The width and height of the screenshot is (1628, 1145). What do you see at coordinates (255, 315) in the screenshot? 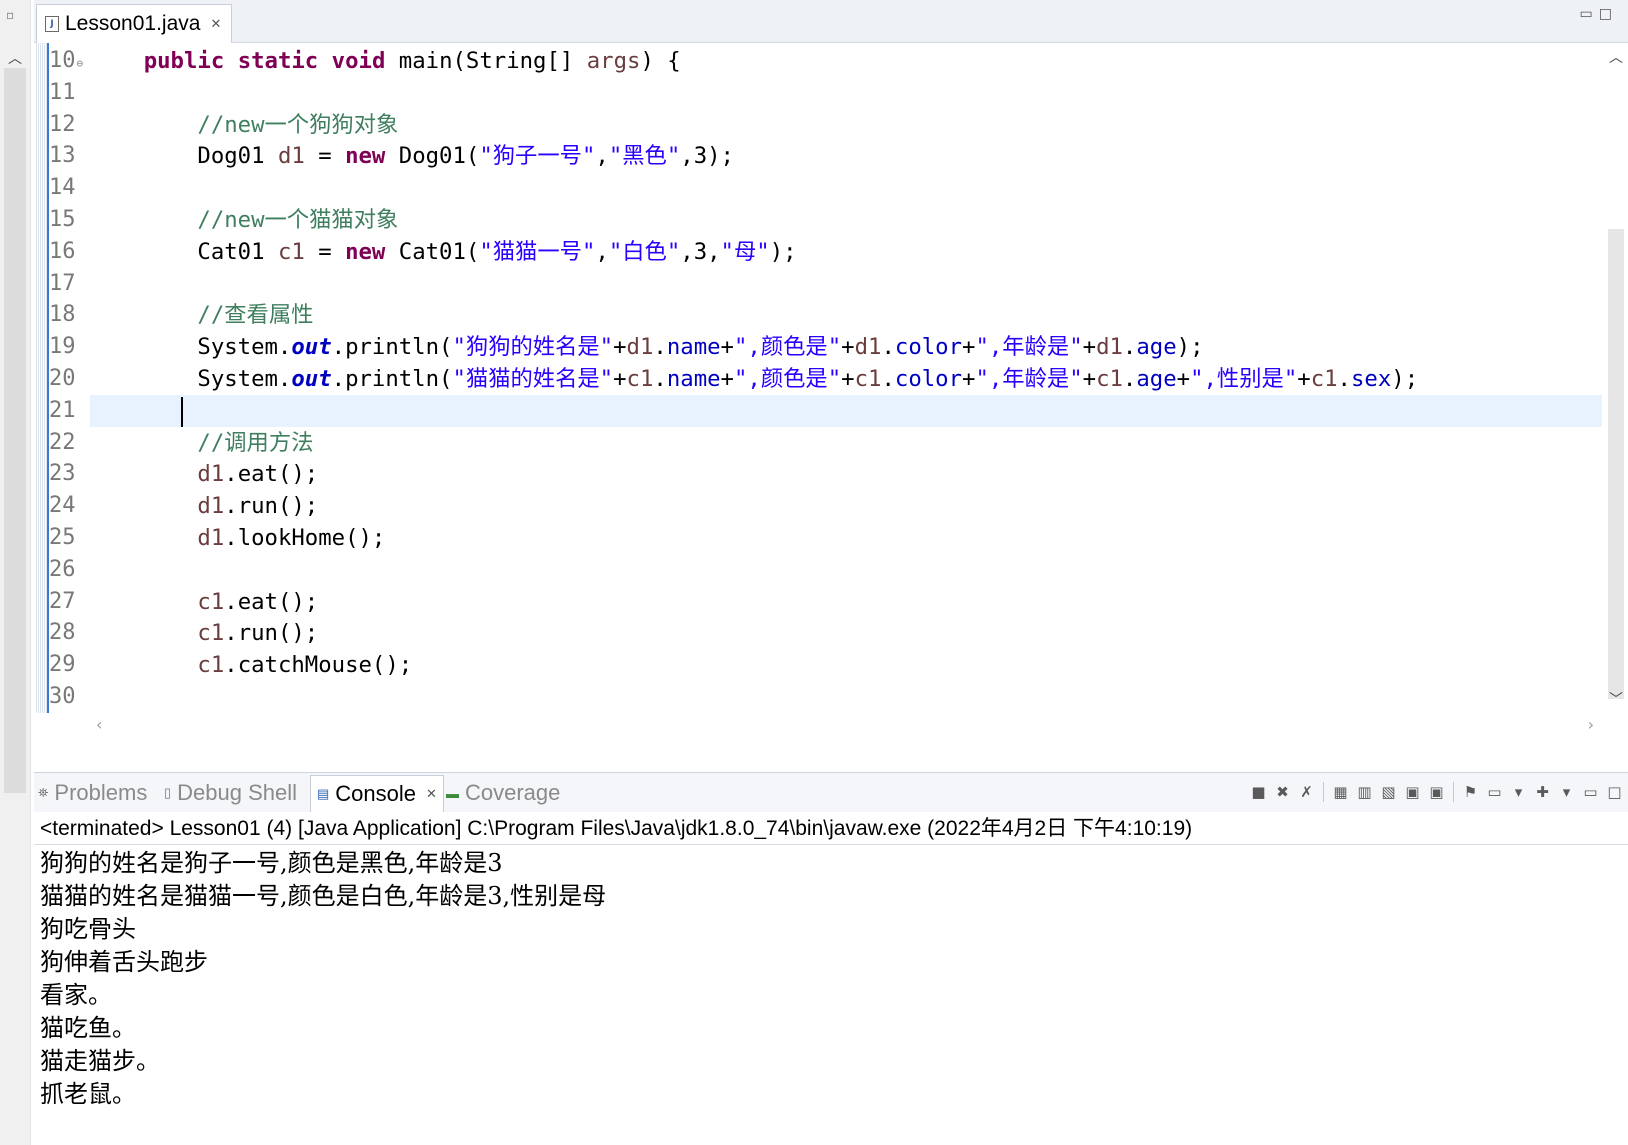
I see `code-token: //查看属性` at bounding box center [255, 315].